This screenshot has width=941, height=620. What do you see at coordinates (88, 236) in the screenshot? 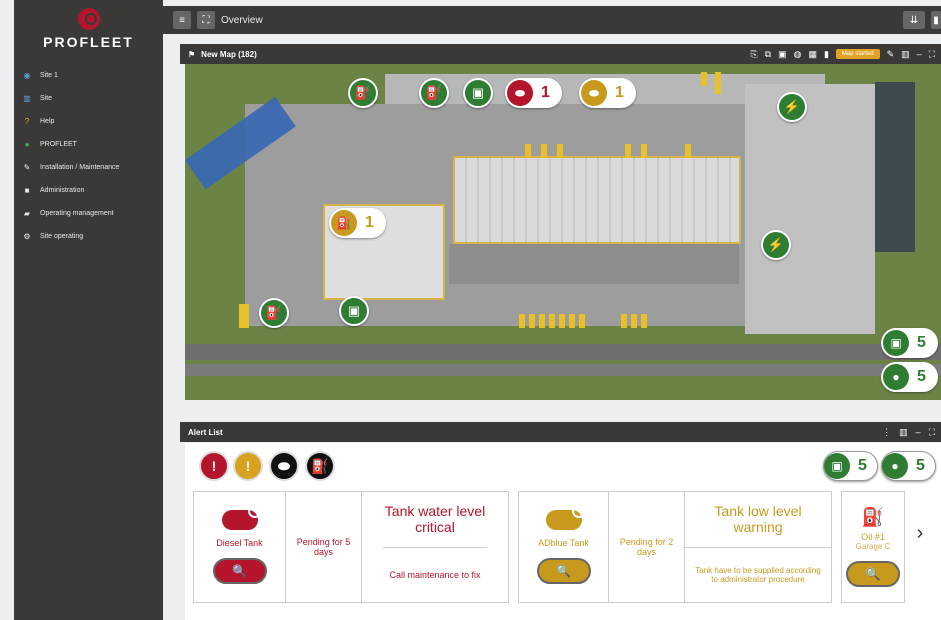
I see `sidebar-item-site-operating: ⚙ Site operating` at bounding box center [88, 236].